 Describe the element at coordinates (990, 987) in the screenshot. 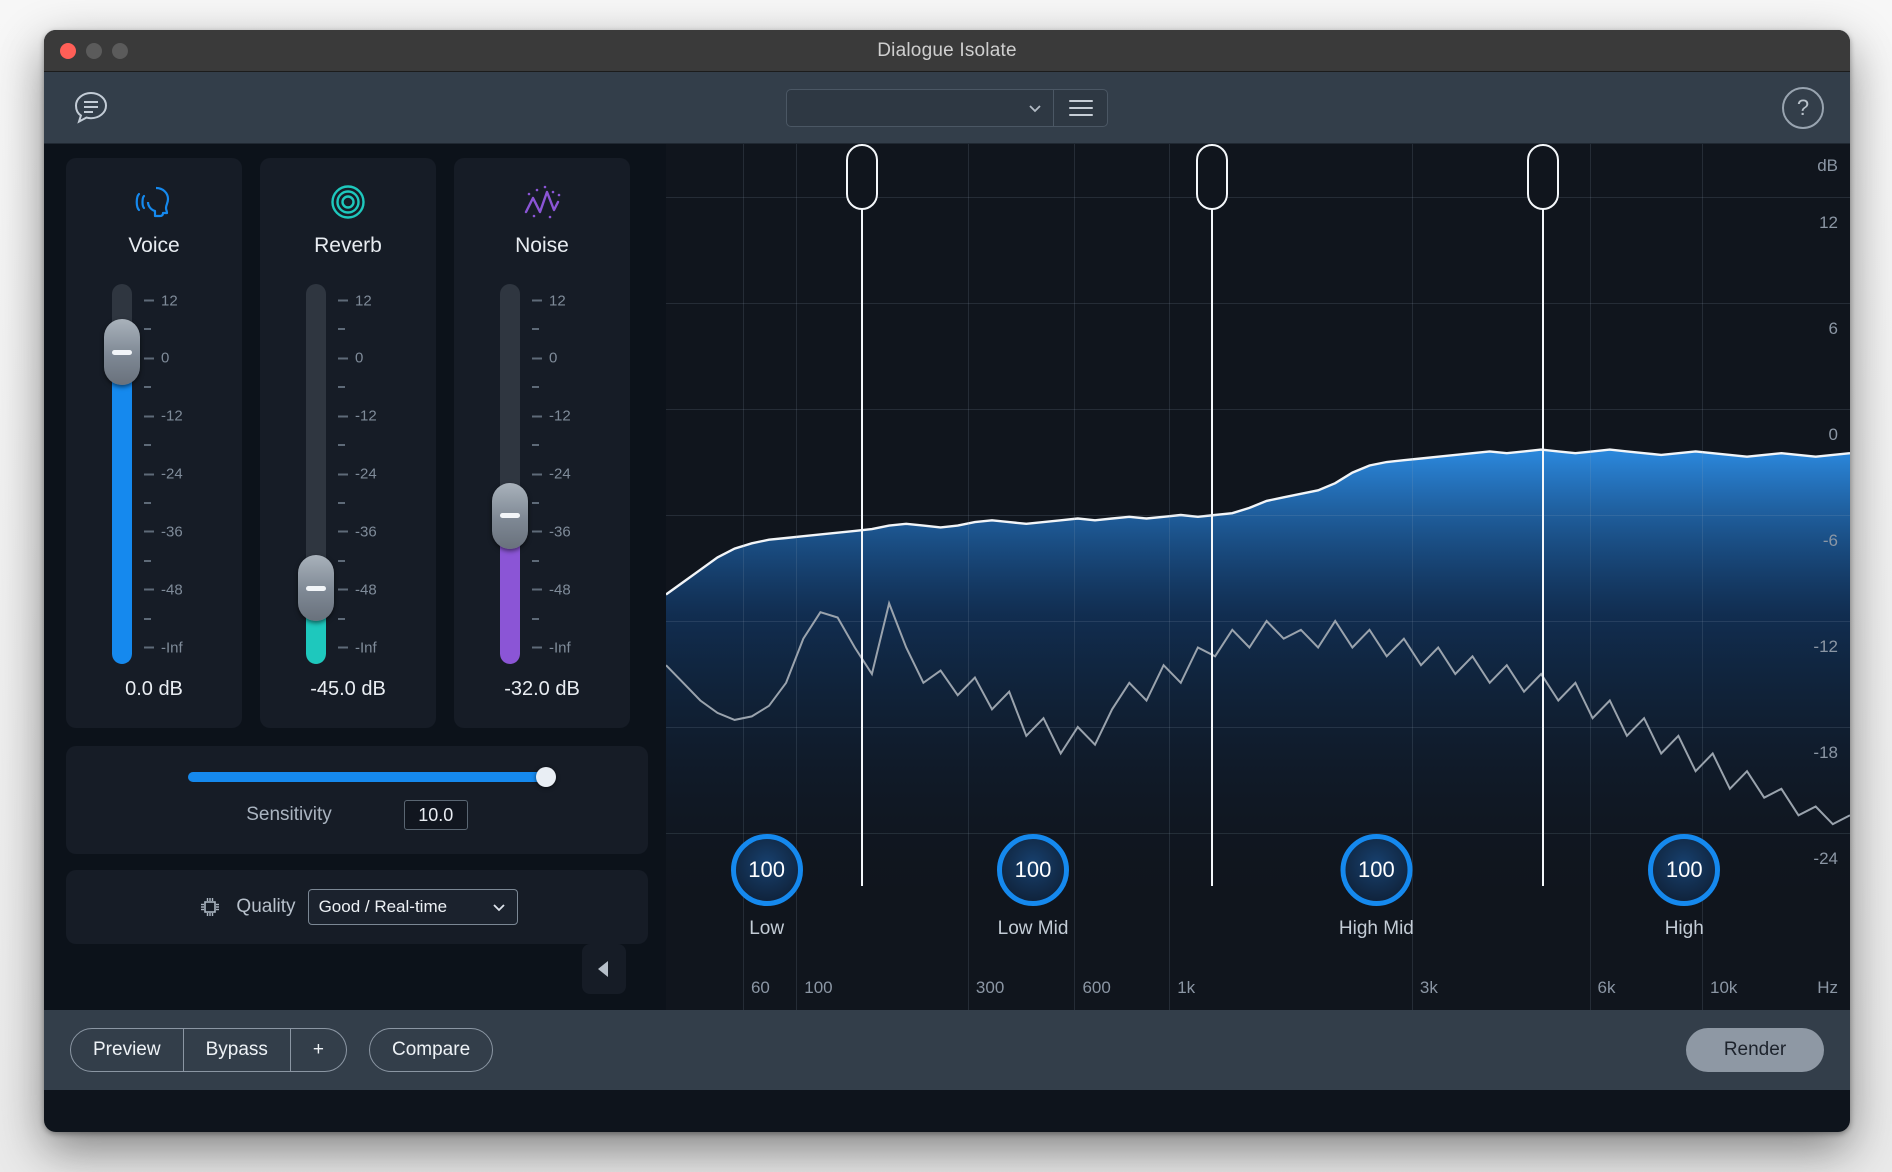

I see `hz-axis-label: 300` at that location.